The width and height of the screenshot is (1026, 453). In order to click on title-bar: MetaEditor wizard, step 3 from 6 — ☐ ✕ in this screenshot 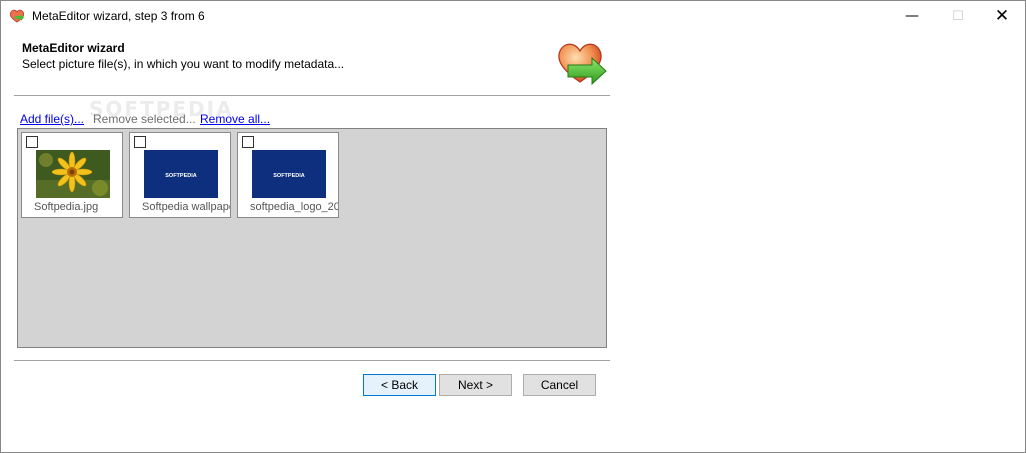, I will do `click(513, 16)`.